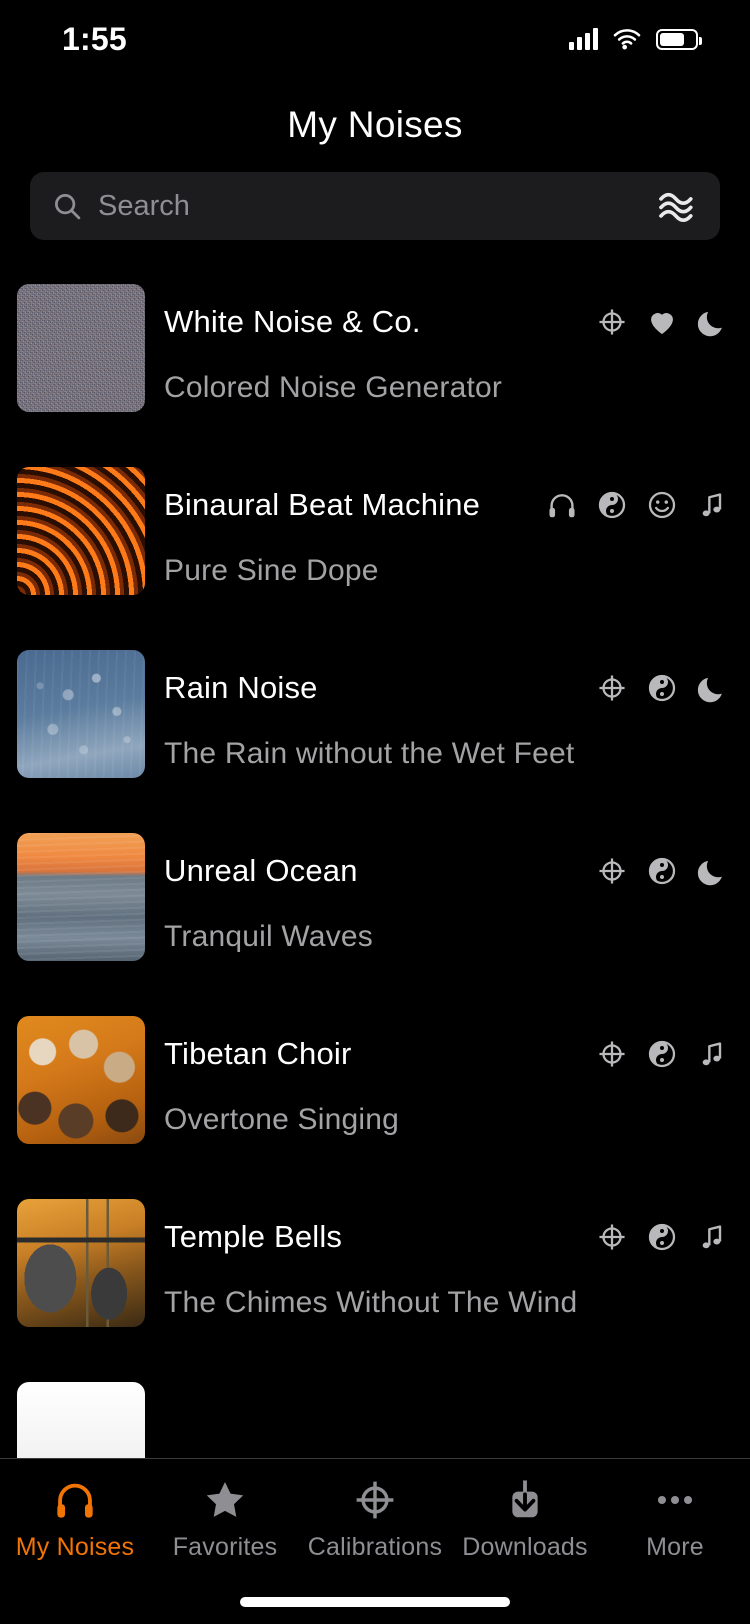  Describe the element at coordinates (225, 1547) in the screenshot. I see `tab-label: Favorites` at that location.